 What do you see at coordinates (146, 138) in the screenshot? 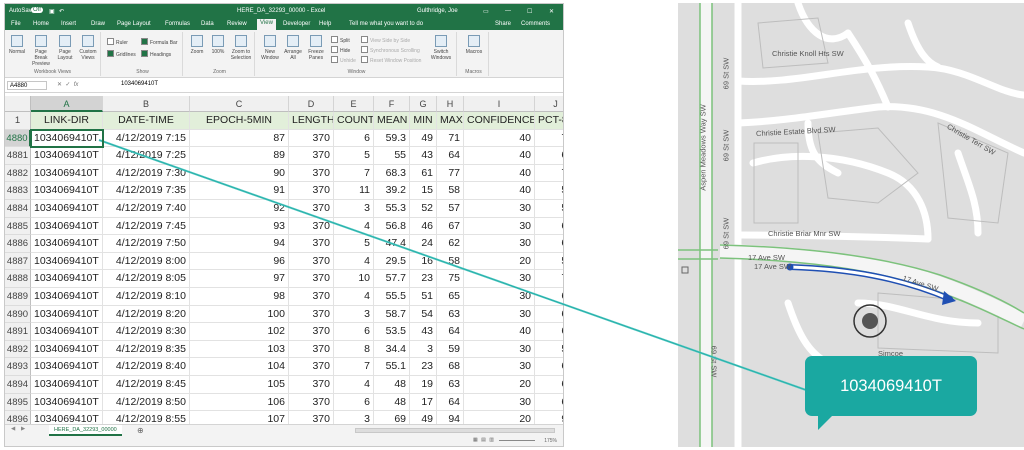
I see `table-cell: 4/12/2019 7:15` at bounding box center [146, 138].